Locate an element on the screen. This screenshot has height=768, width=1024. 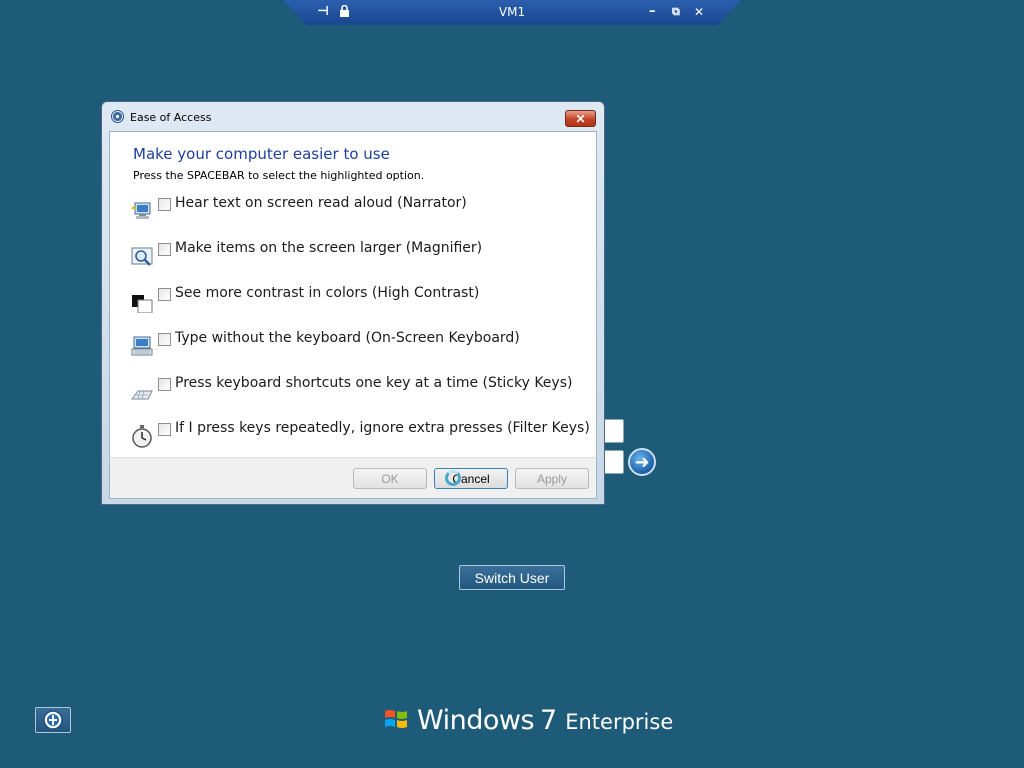
windows-logo-icon is located at coordinates (396, 719).